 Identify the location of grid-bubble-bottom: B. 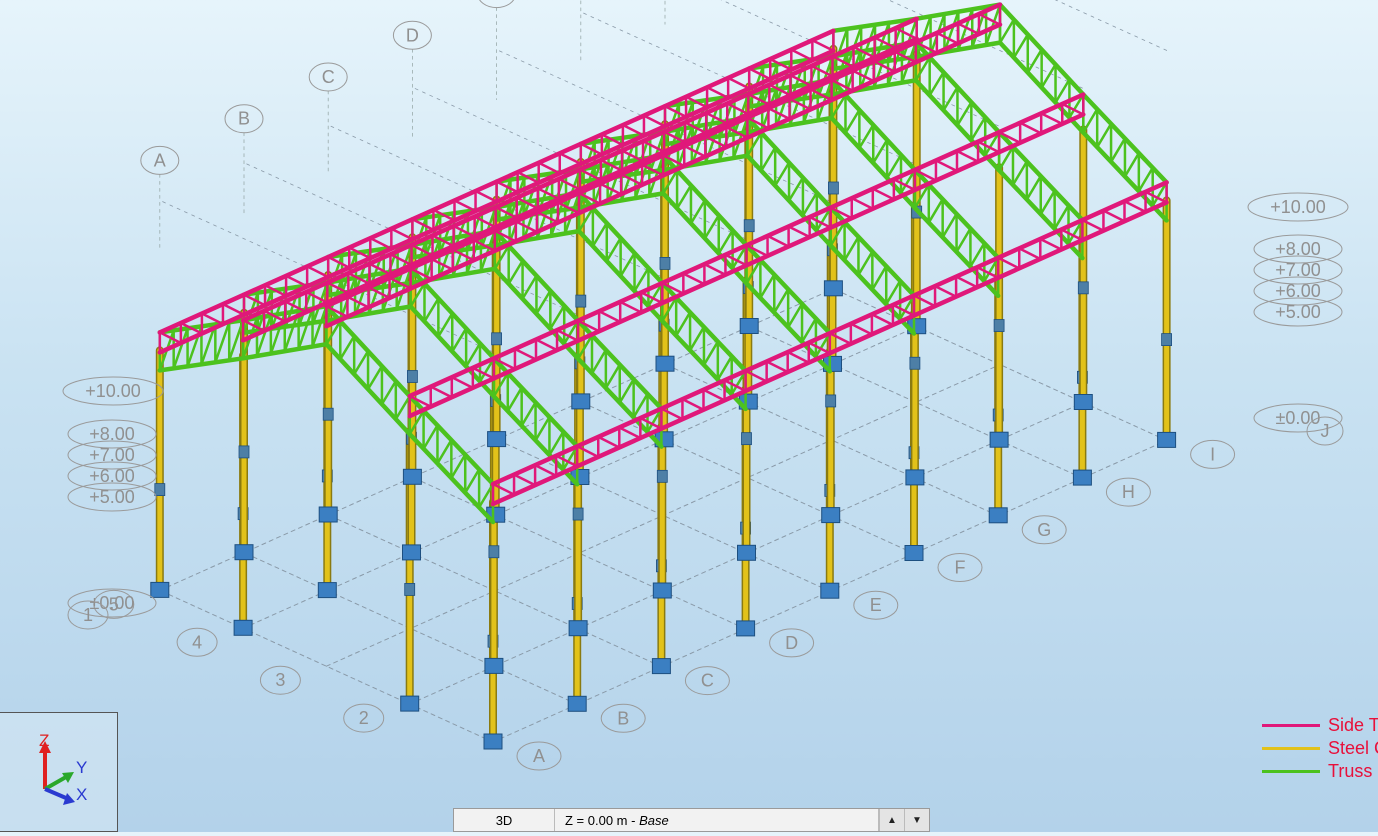
(623, 718).